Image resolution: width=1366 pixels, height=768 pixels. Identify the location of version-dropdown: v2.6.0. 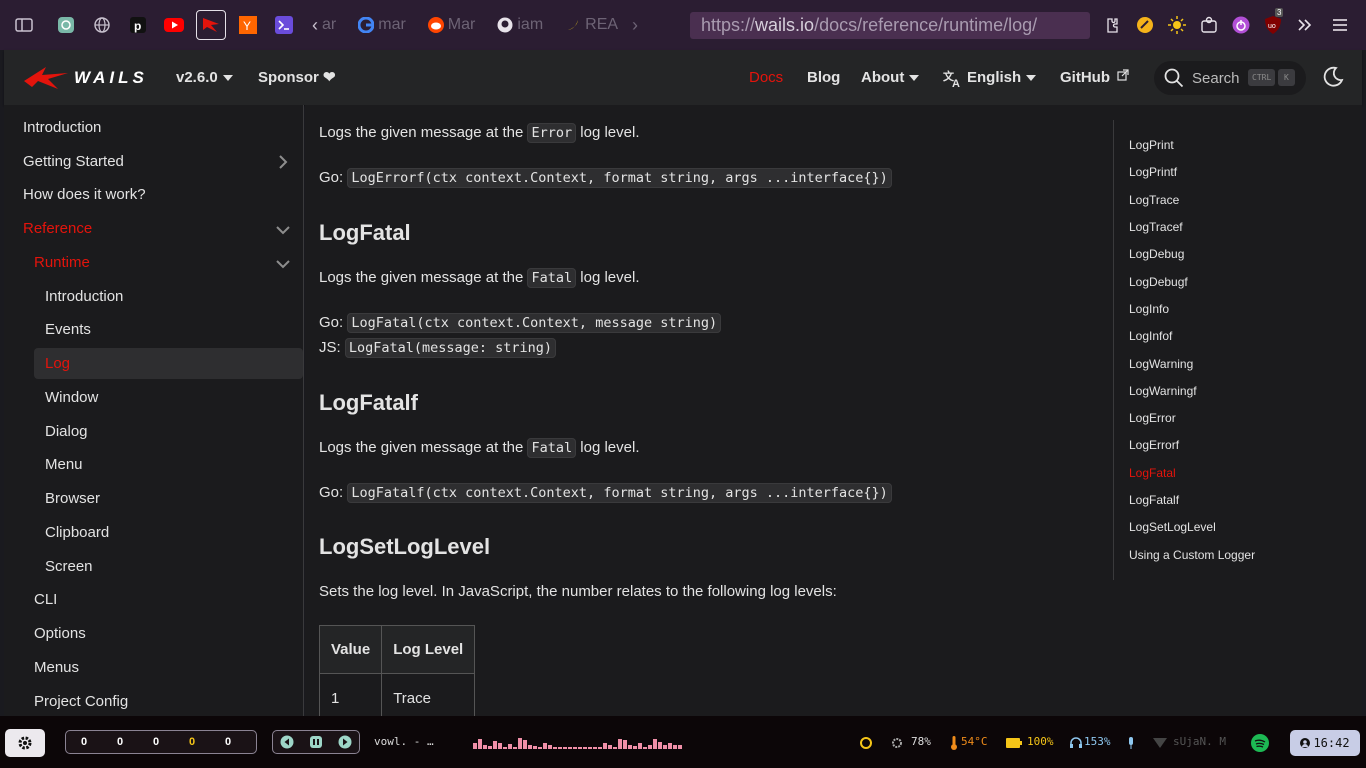
(204, 77).